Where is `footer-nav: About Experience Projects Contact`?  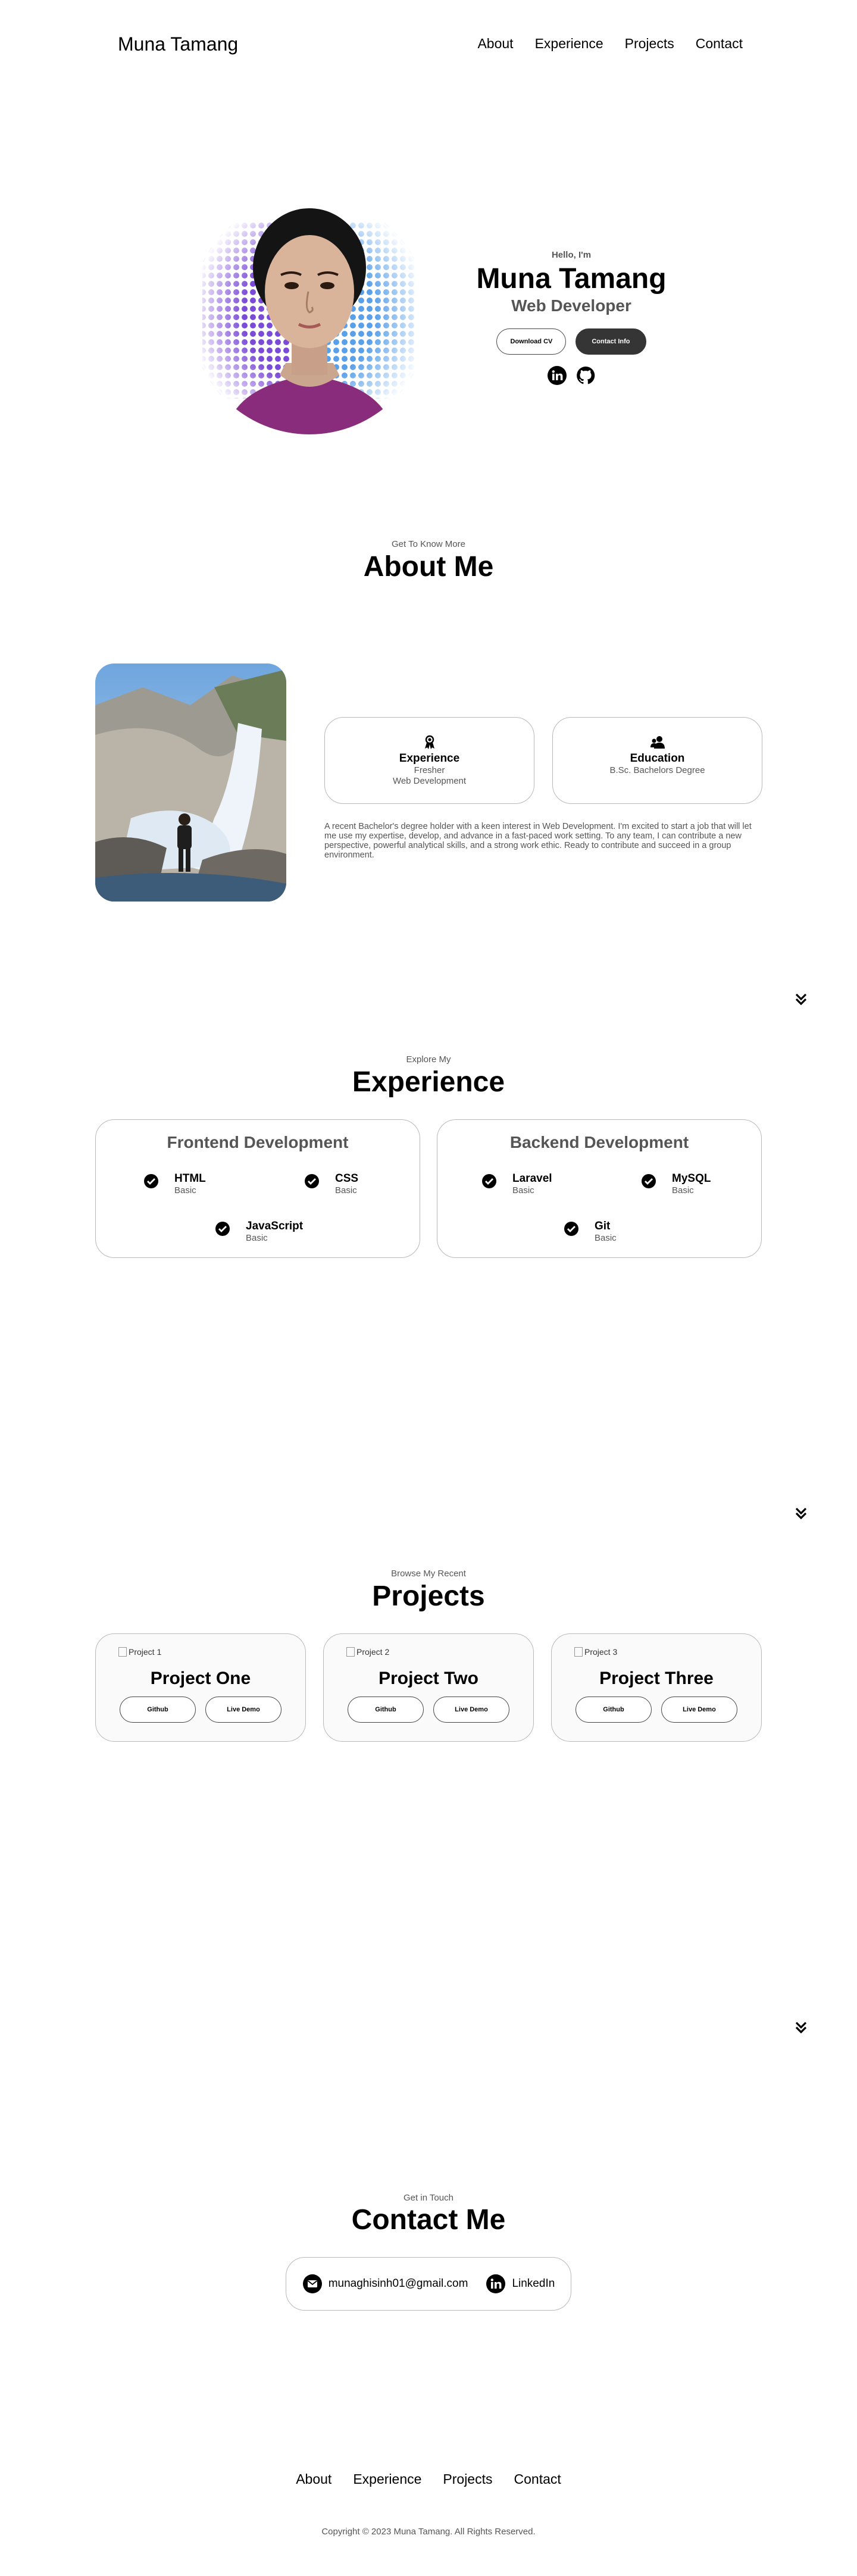 footer-nav: About Experience Projects Contact is located at coordinates (428, 2479).